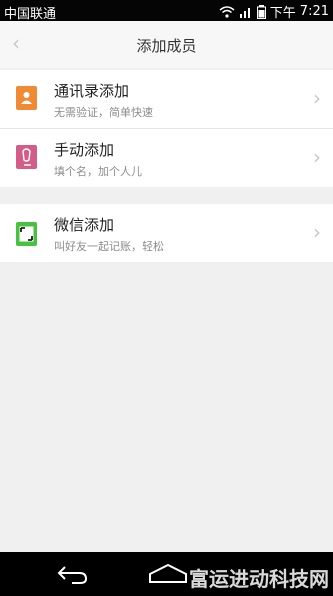 The image size is (333, 596). I want to click on social-add-group: 微信添加 叫好友一起记账，轻松 ›, so click(166, 233).